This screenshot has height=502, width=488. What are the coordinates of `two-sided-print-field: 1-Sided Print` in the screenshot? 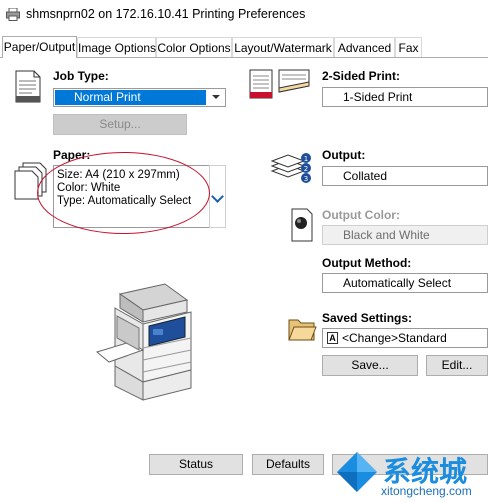 It's located at (405, 97).